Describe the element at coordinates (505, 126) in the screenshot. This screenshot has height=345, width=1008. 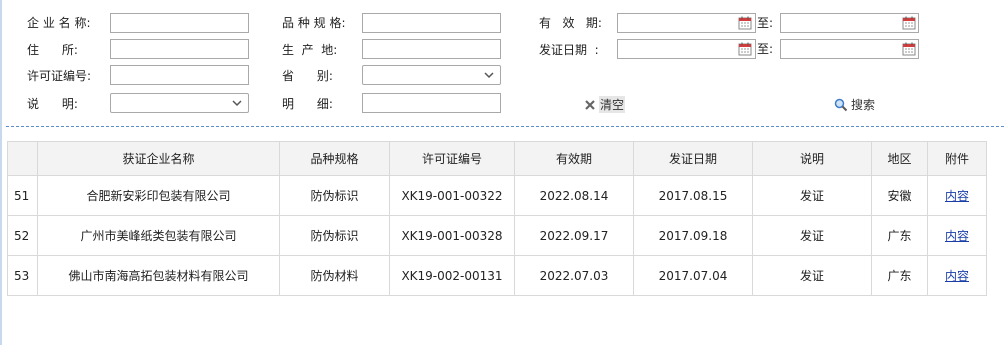
I see `section-divider` at that location.